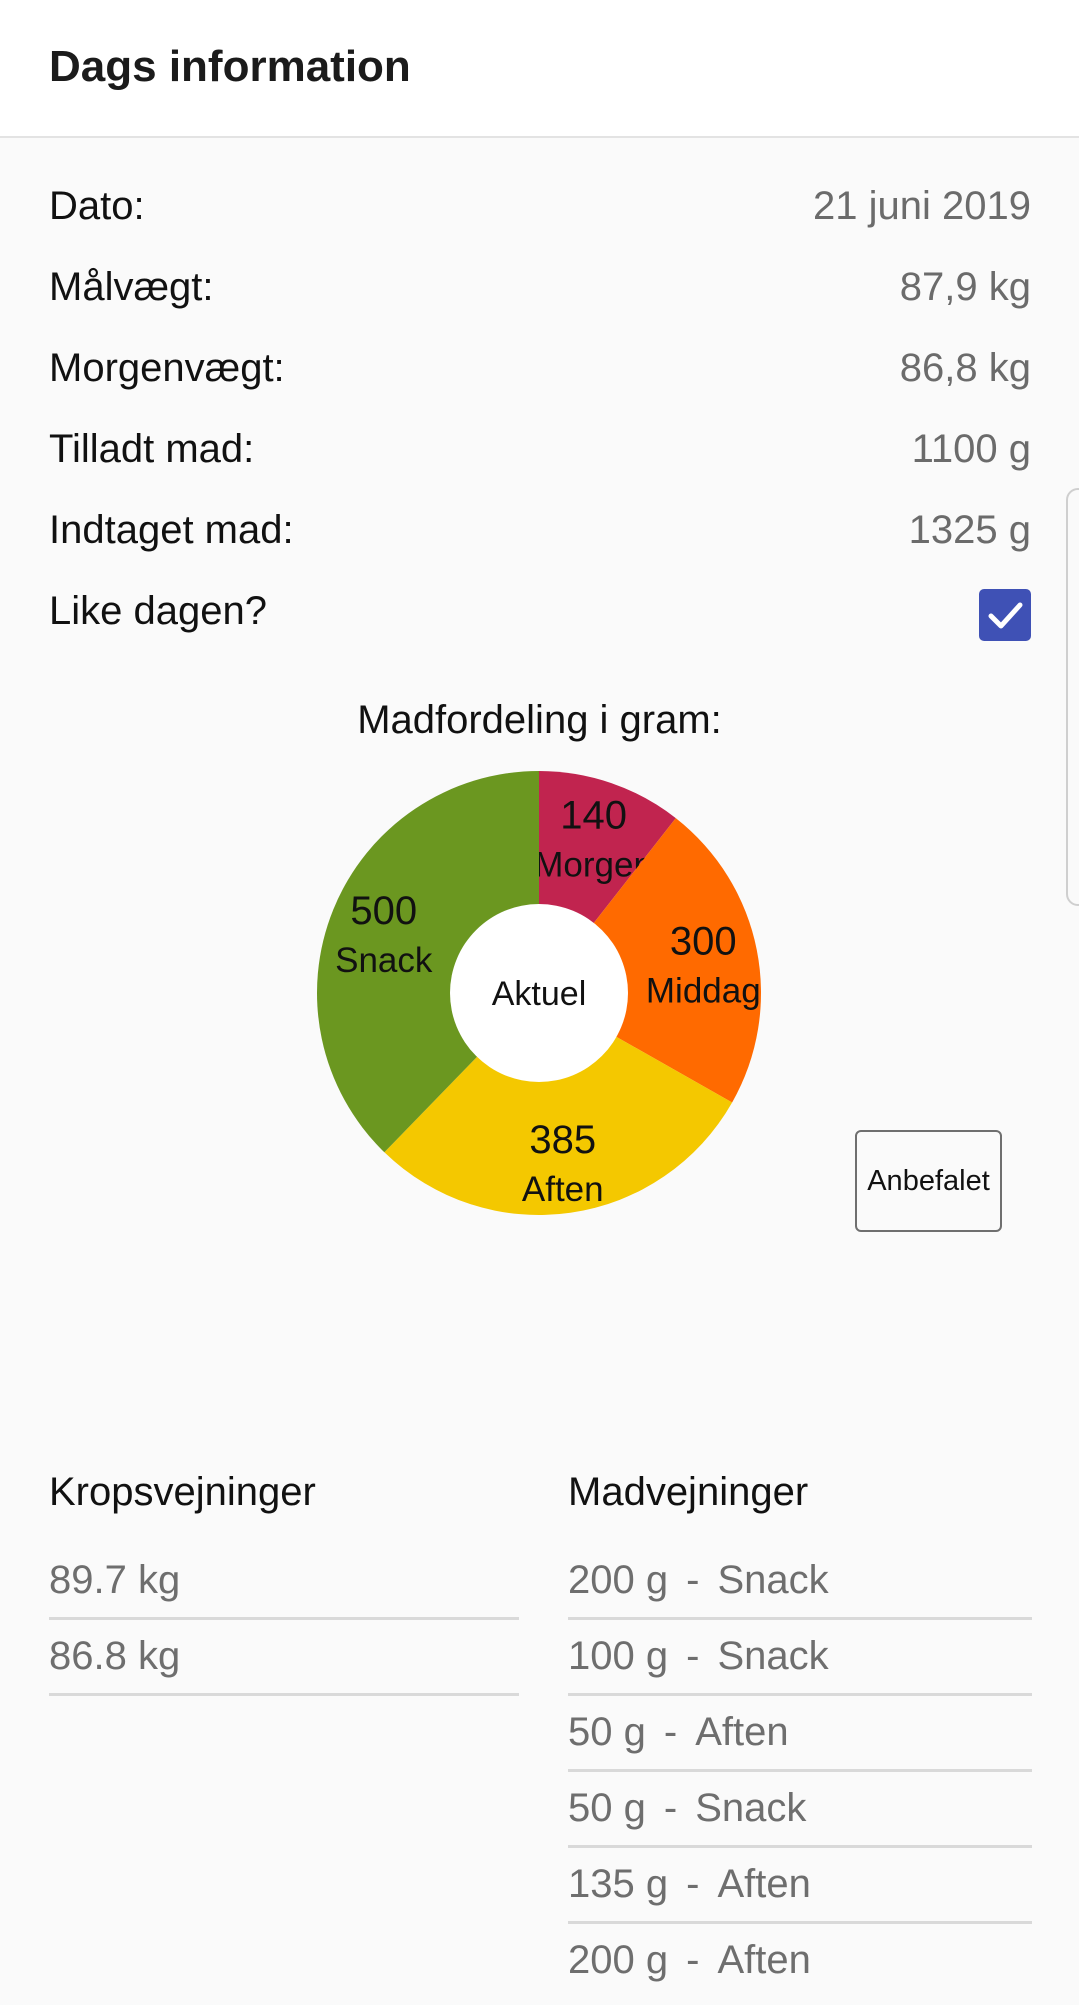 This screenshot has width=1079, height=2005. Describe the element at coordinates (182, 1492) in the screenshot. I see `body-weights-title: Kropsvejninger` at that location.